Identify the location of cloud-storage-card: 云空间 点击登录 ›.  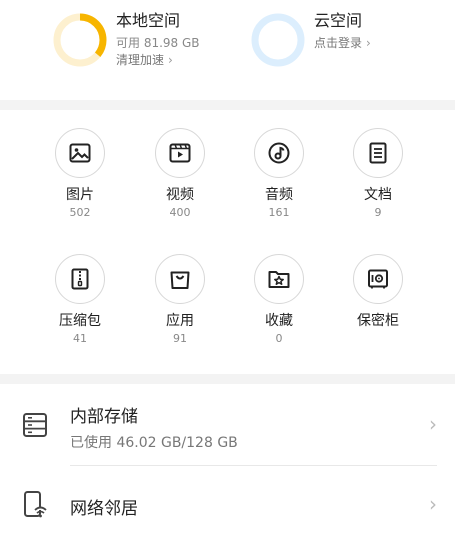
(350, 48).